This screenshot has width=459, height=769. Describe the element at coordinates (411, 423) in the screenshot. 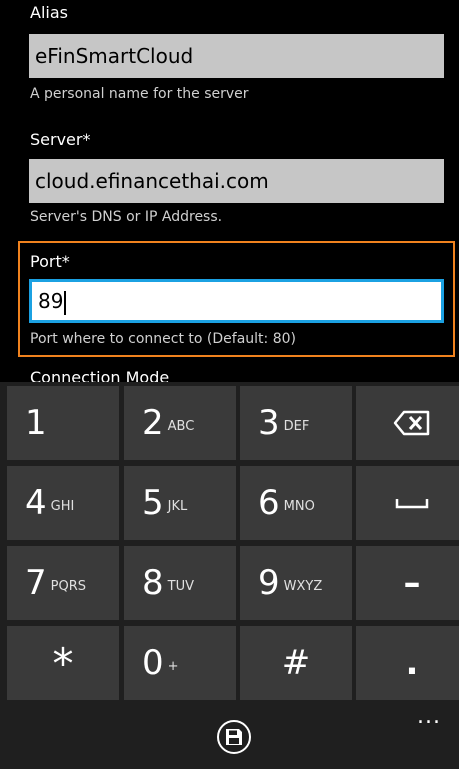

I see `backspace-icon` at that location.